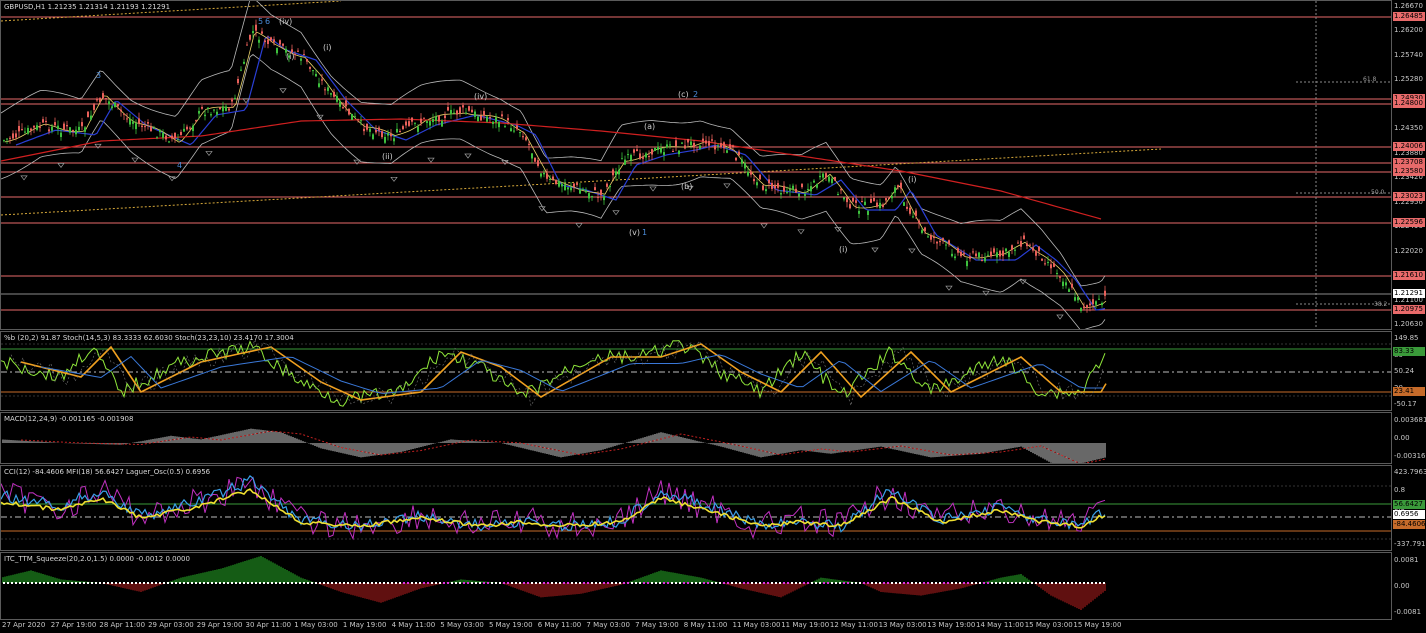 The image size is (1426, 633). I want to click on macd-pane: MACD(12,24,9) -0.001165 -0.001908, so click(696, 438).